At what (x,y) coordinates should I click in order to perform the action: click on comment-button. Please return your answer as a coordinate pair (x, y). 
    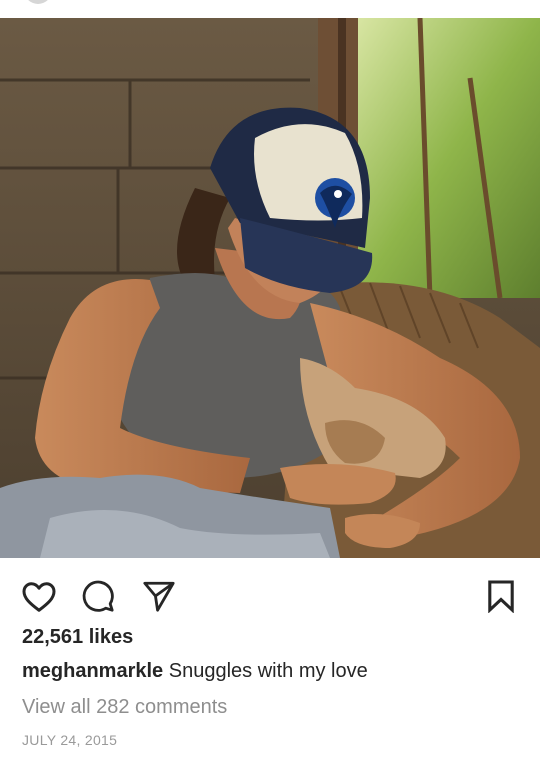
    Looking at the image, I should click on (98, 596).